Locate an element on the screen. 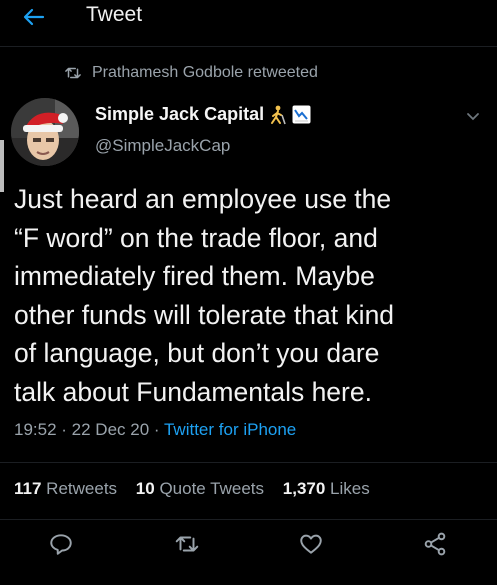 The image size is (497, 585). author-name-line: Simple Jack Capital is located at coordinates (203, 114).